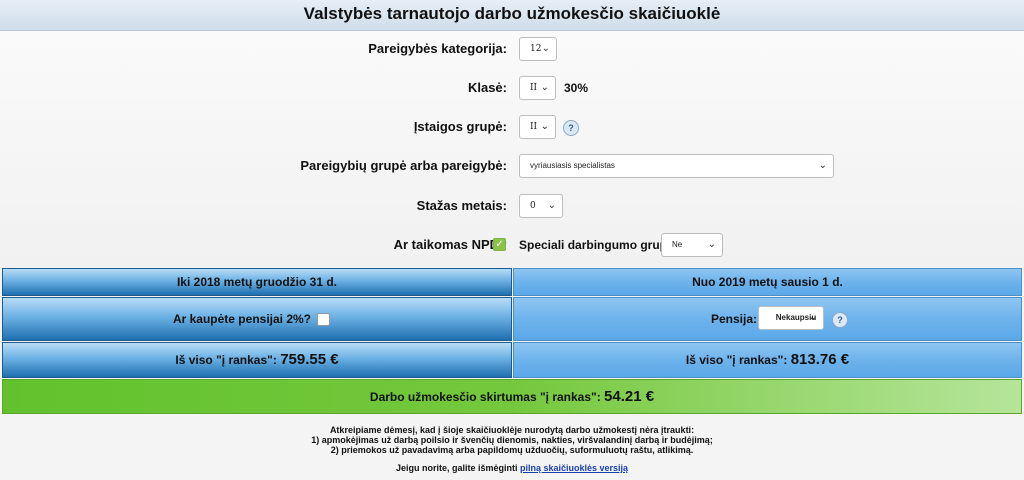 This screenshot has height=480, width=1024. I want to click on class-percent: 30%, so click(576, 88).